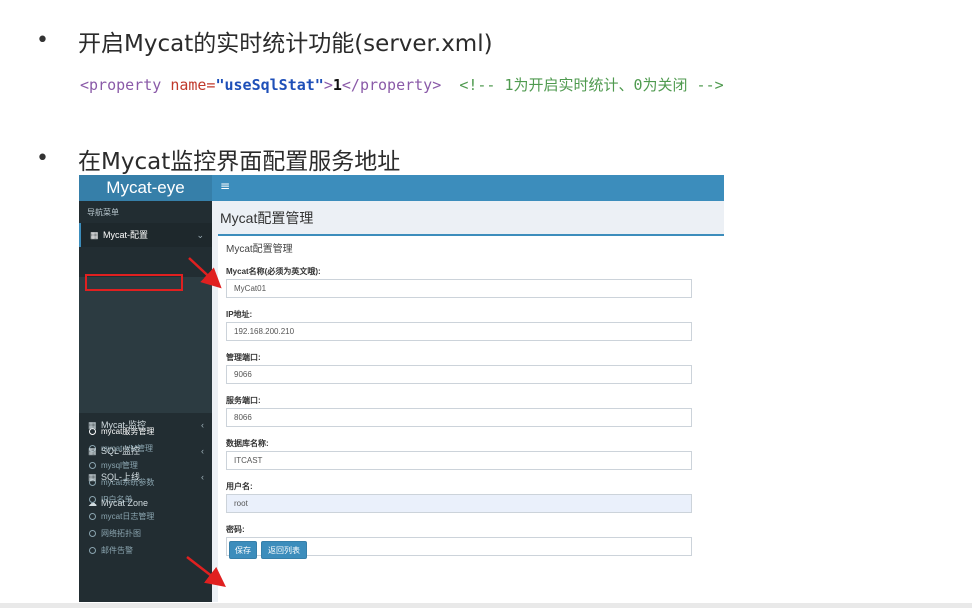  What do you see at coordinates (134, 282) in the screenshot?
I see `highlight-box` at bounding box center [134, 282].